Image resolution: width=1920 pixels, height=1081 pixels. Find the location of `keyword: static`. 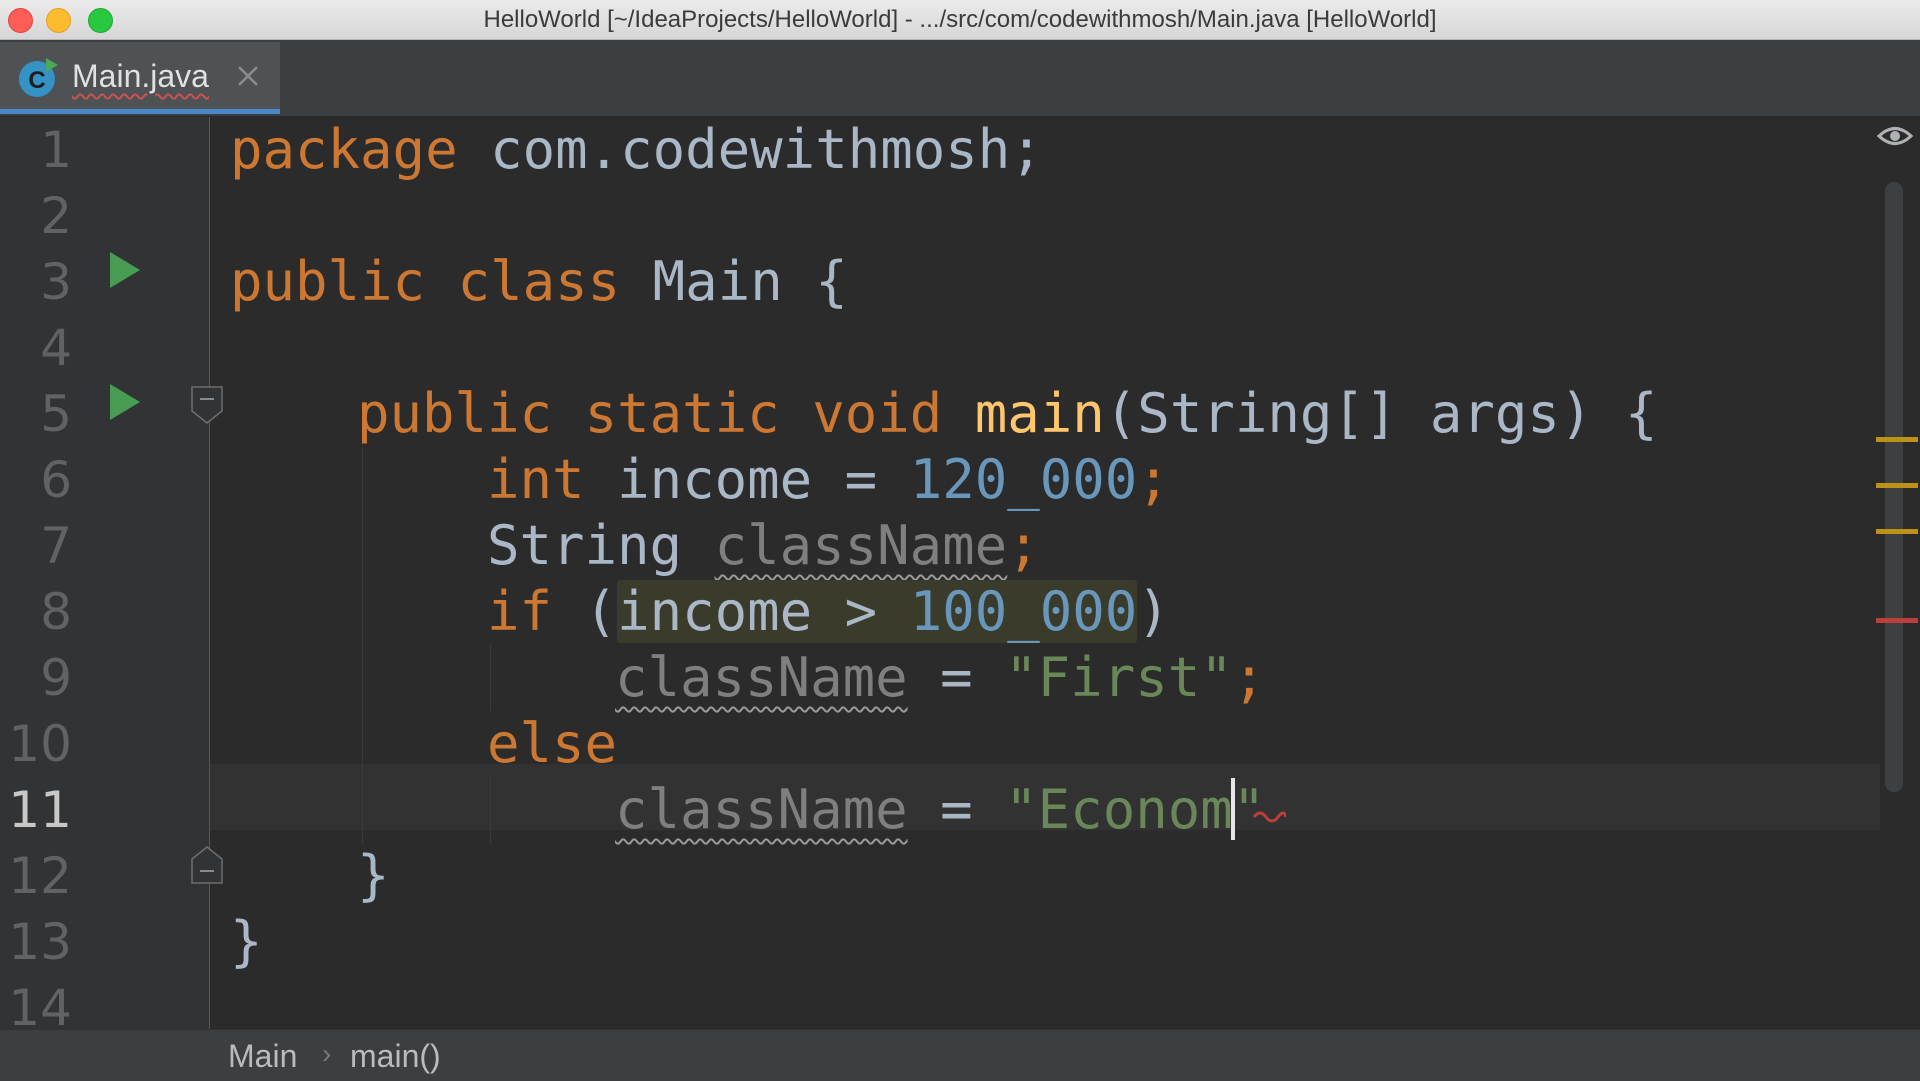

keyword: static is located at coordinates (682, 413).